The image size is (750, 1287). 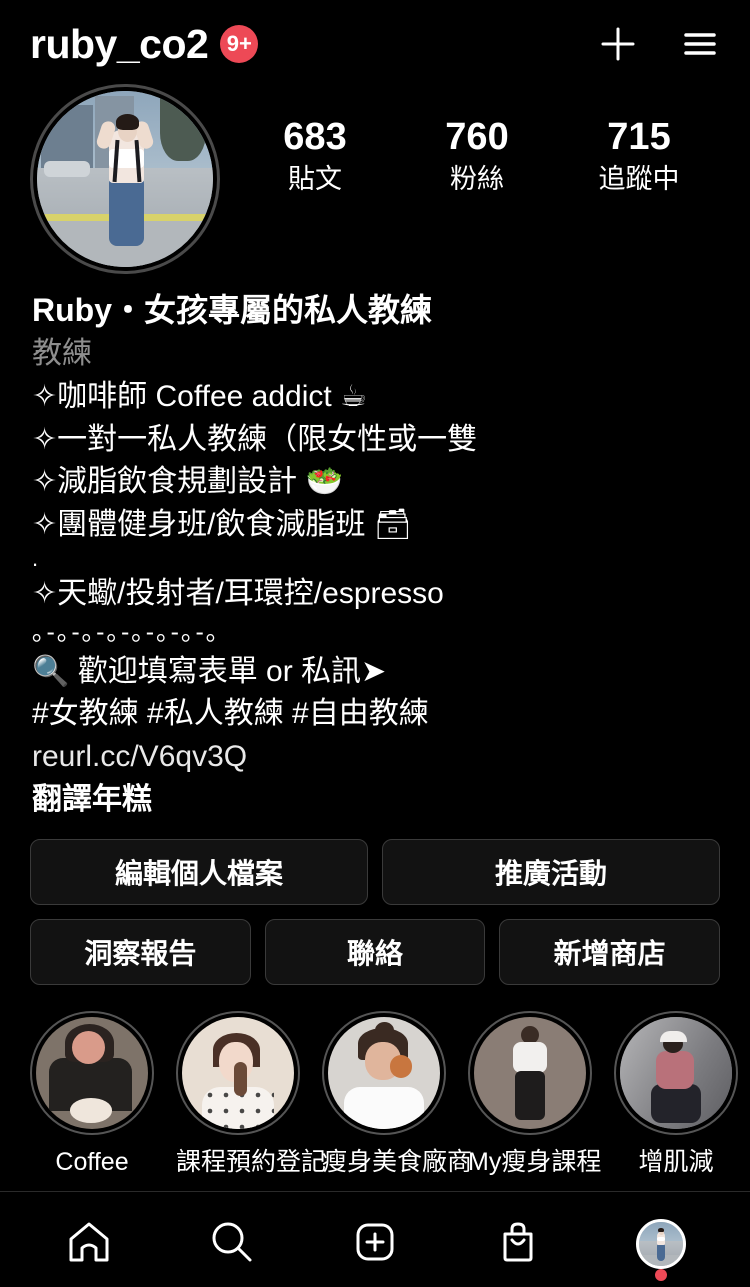 I want to click on profile-action-buttons: 編輯個人檔案 推廣活動 洞察報告 聯絡 新增商店, so click(x=375, y=919).